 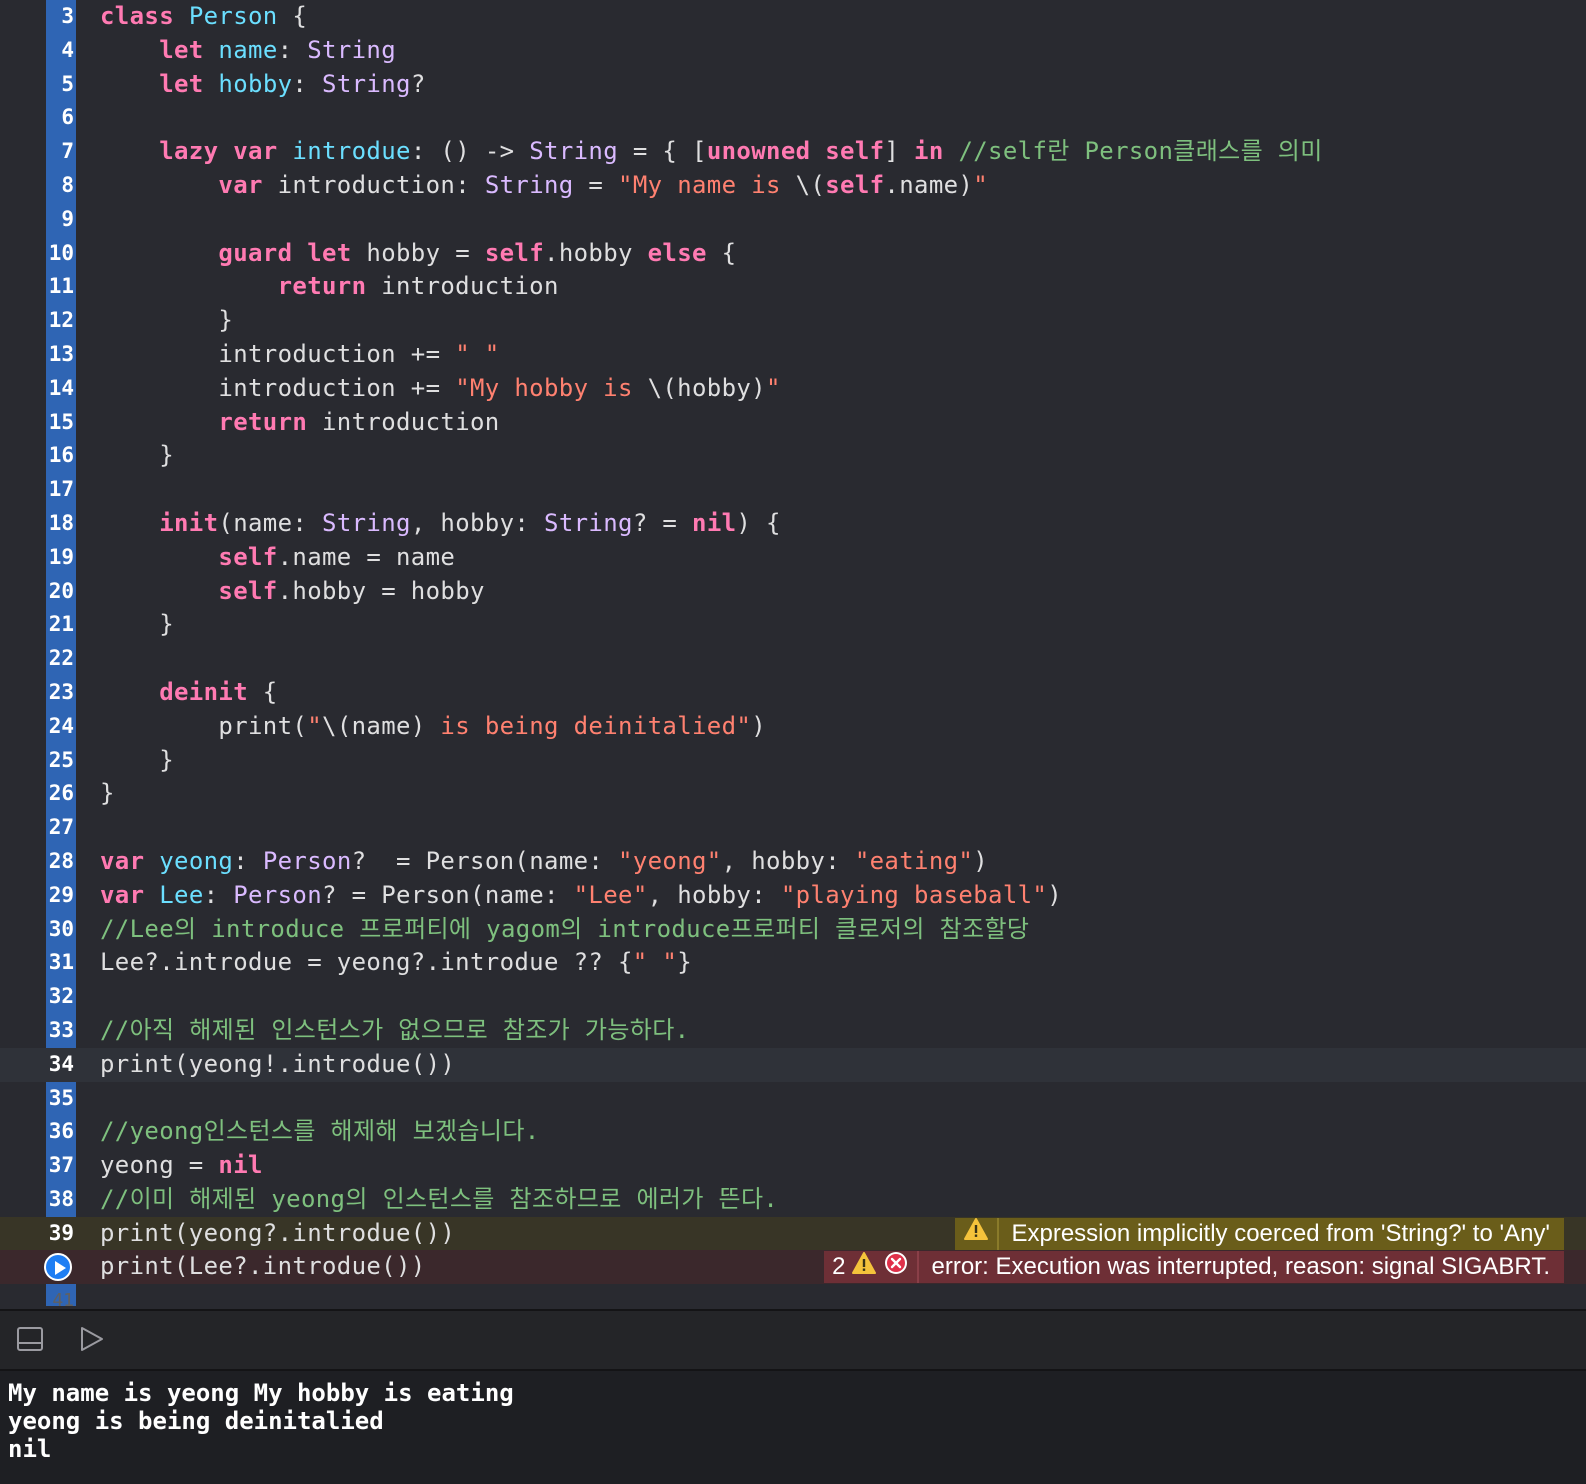 What do you see at coordinates (60, 558) in the screenshot?
I see `line-number: 19` at bounding box center [60, 558].